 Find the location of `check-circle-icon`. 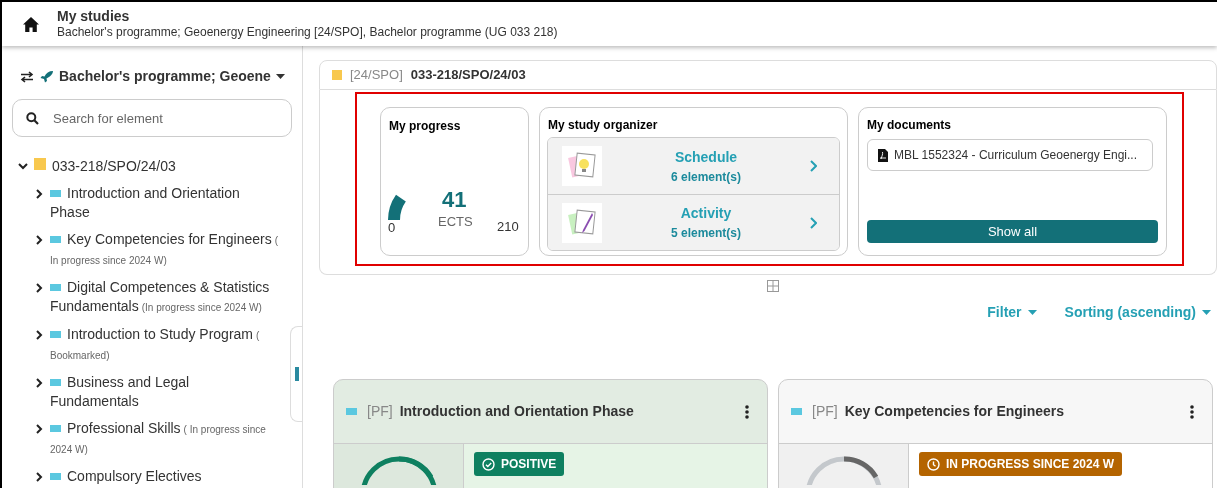

check-circle-icon is located at coordinates (488, 464).